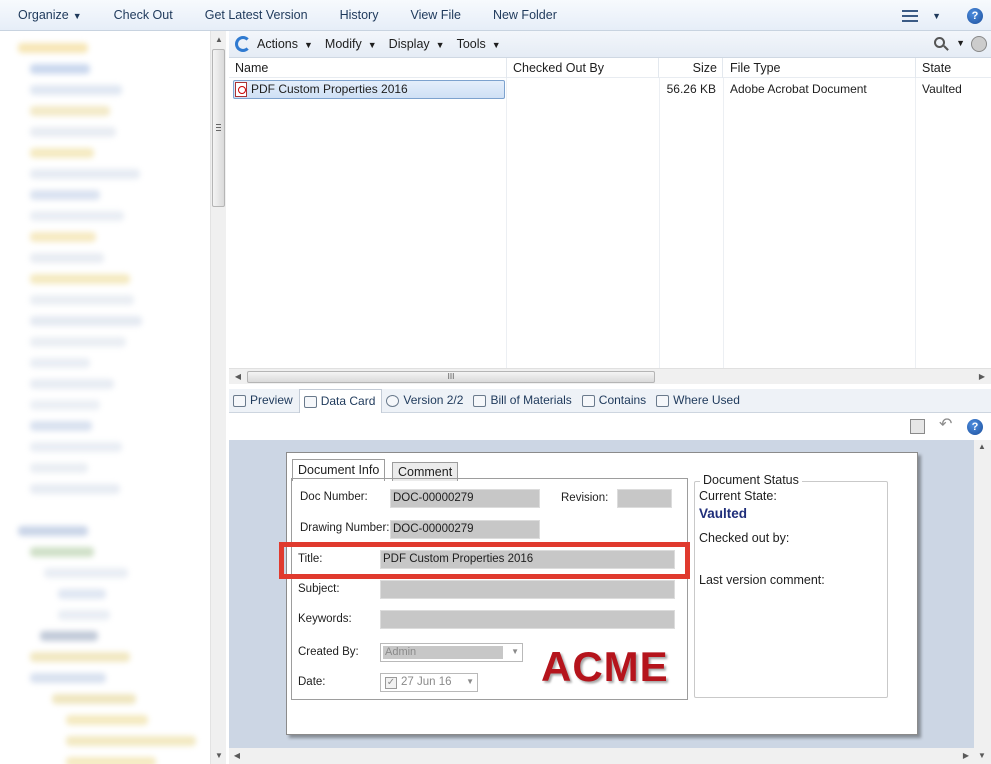  Describe the element at coordinates (523, 400) in the screenshot. I see `tab-bill-of-materials: Bill of Materials` at that location.